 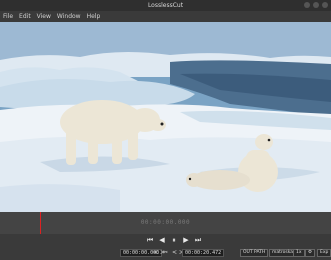 What do you see at coordinates (198, 240) in the screenshot?
I see `skip-end-icon: ⏭` at bounding box center [198, 240].